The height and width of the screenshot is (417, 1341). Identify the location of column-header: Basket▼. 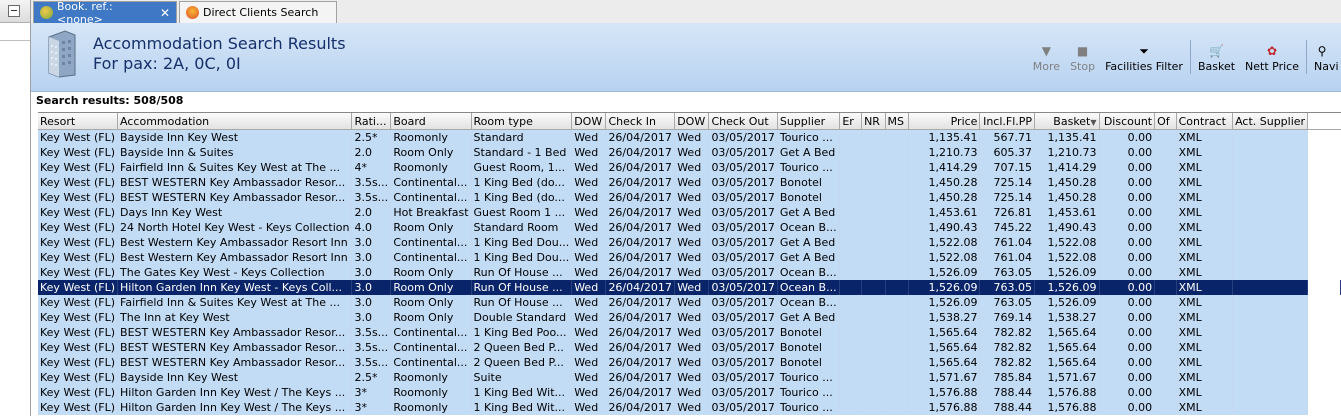
(1067, 121).